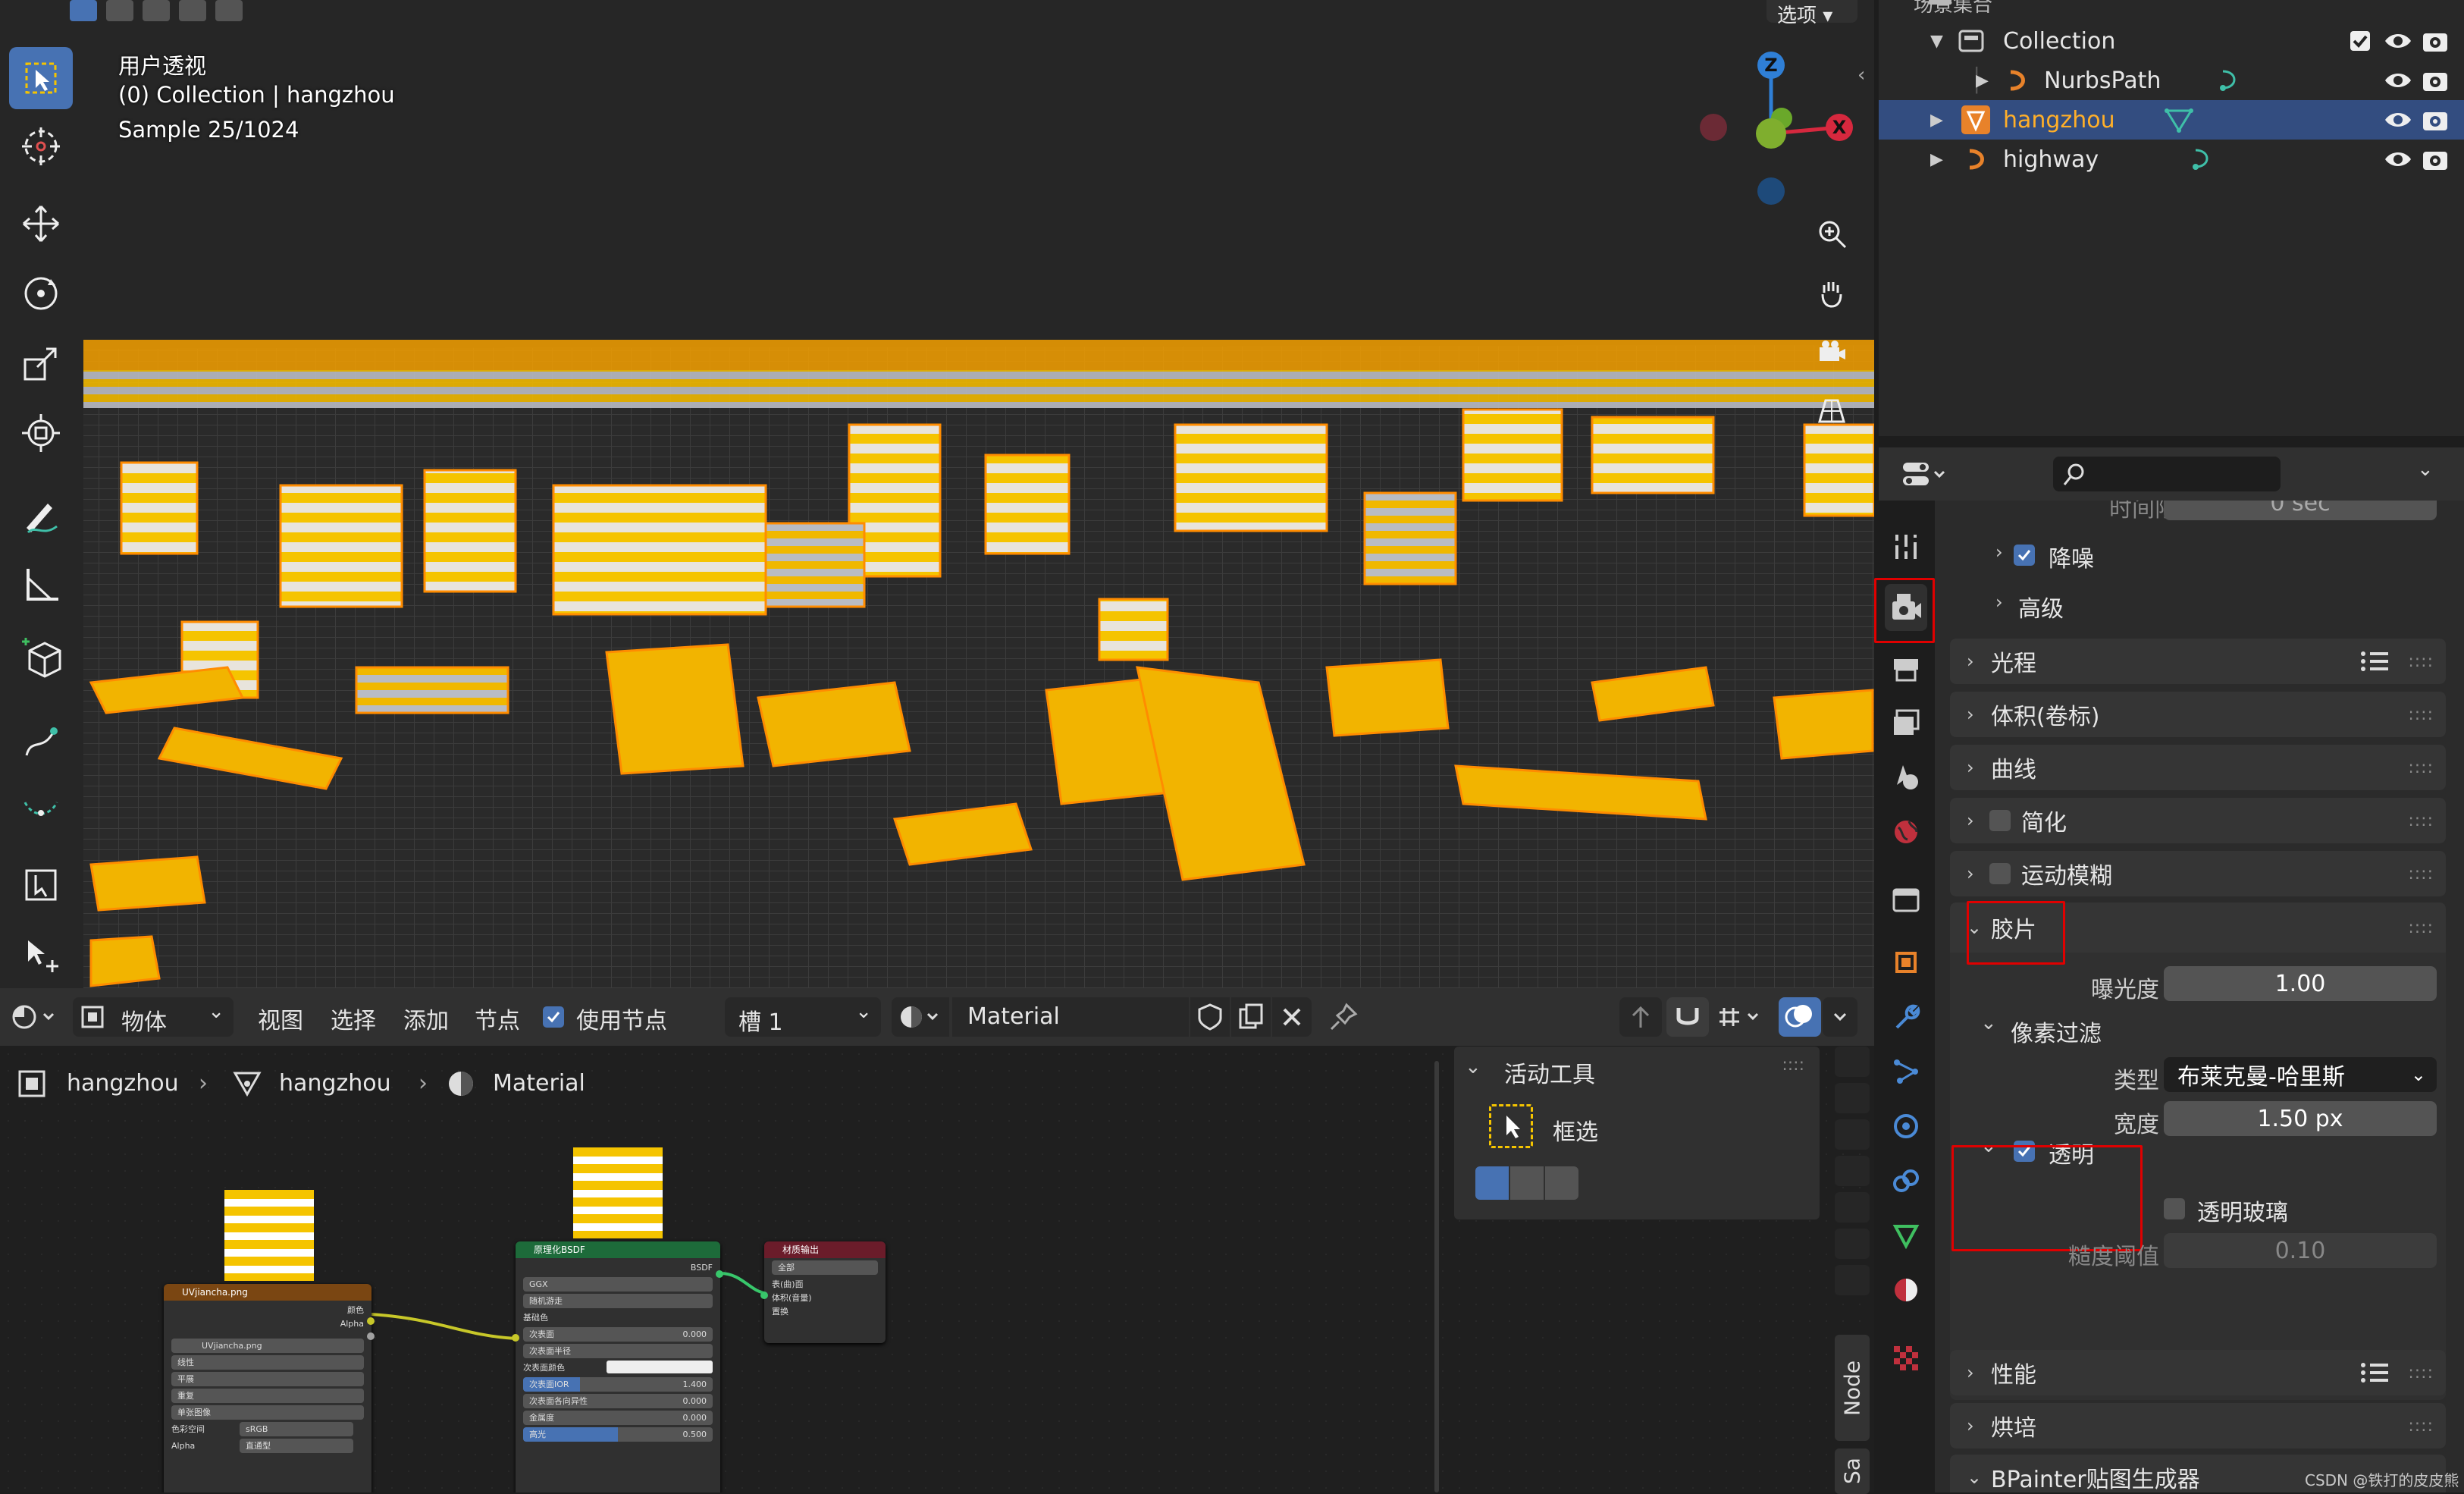  Describe the element at coordinates (41, 585) in the screenshot. I see `measure-tool-icon` at that location.